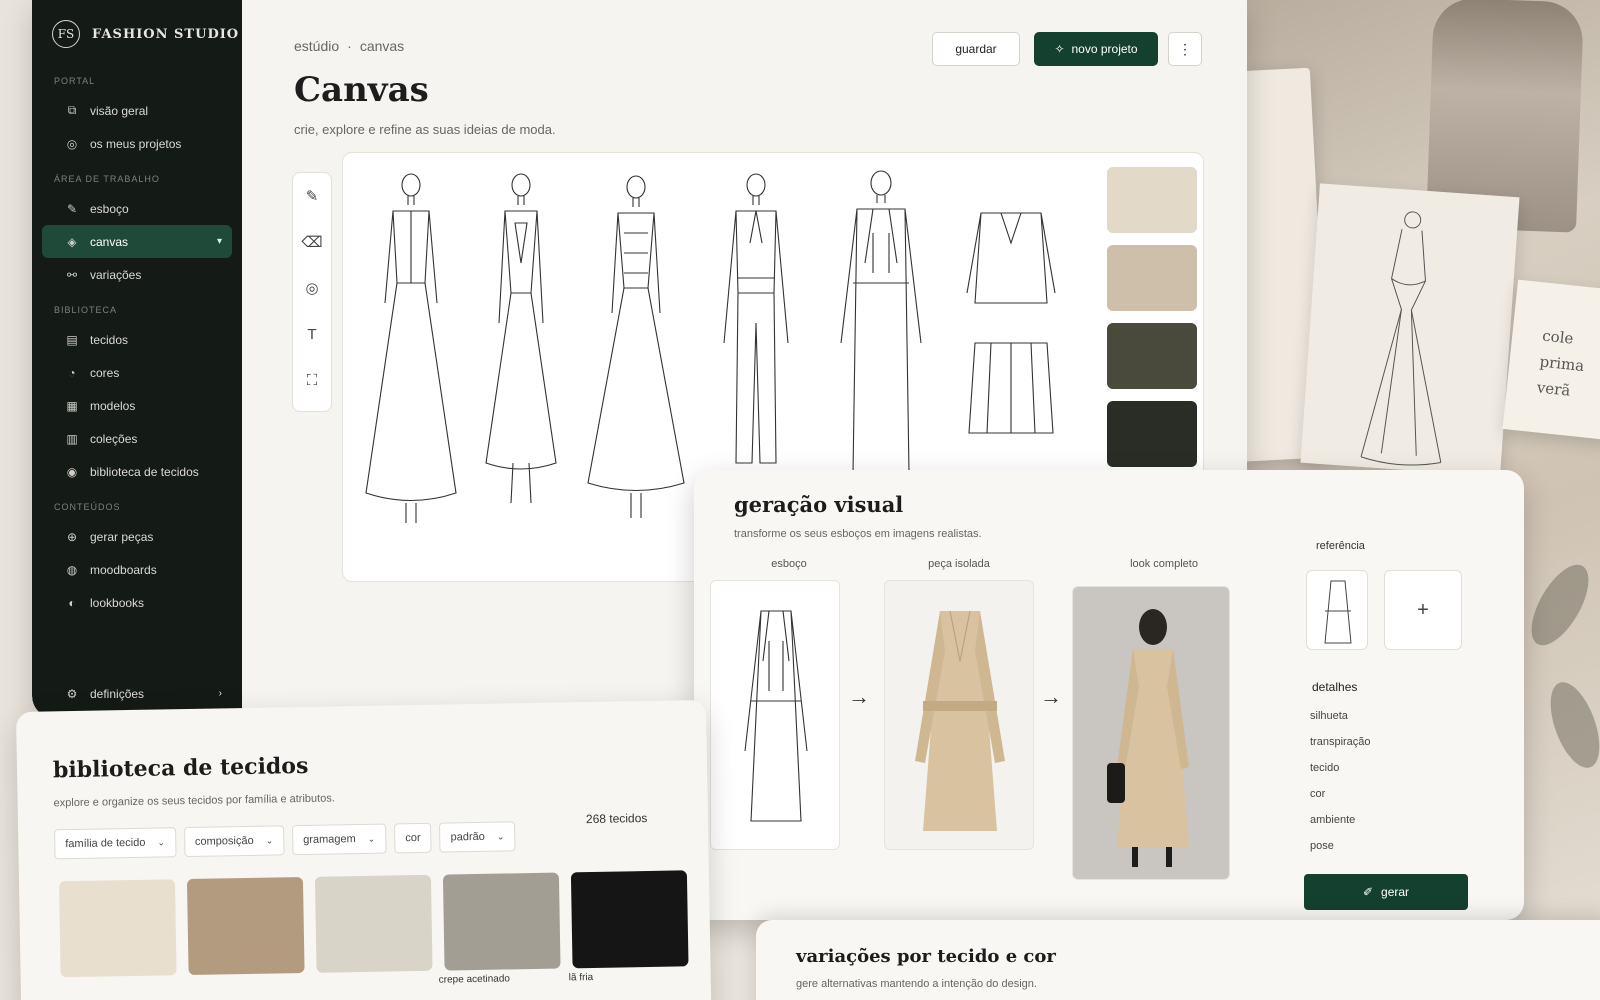  I want to click on sketch-step-card, so click(775, 715).